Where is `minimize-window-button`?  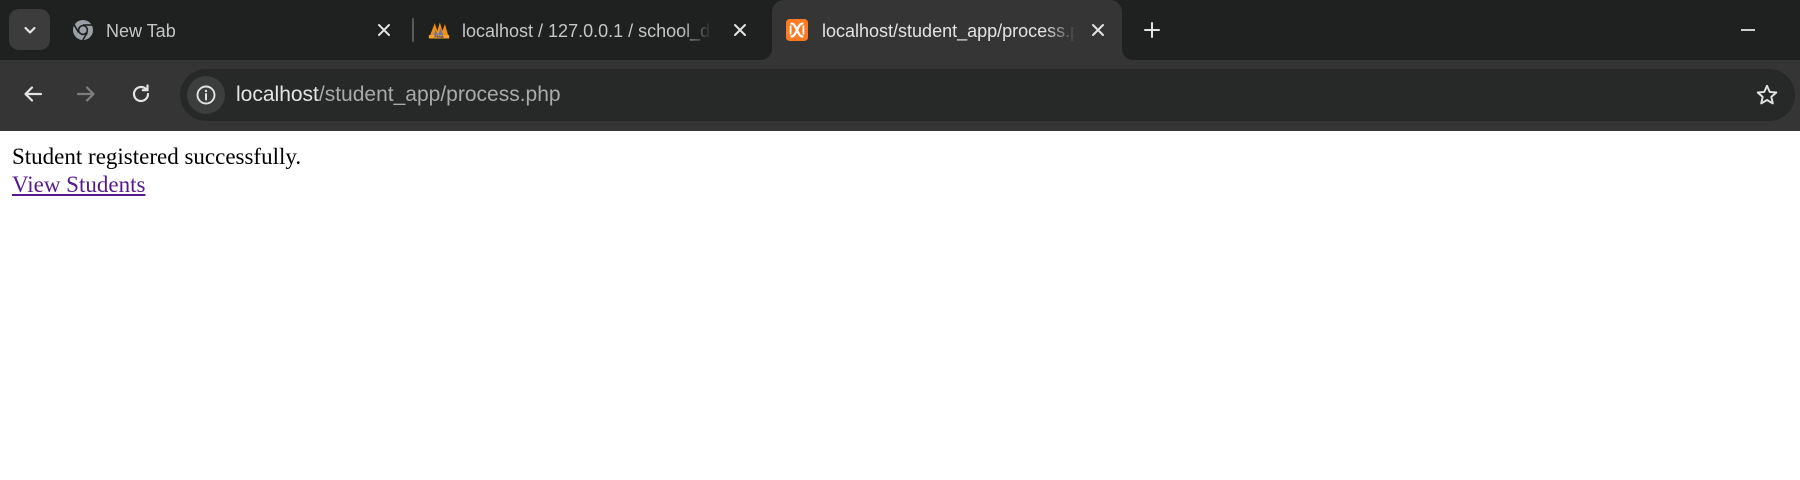 minimize-window-button is located at coordinates (1748, 30).